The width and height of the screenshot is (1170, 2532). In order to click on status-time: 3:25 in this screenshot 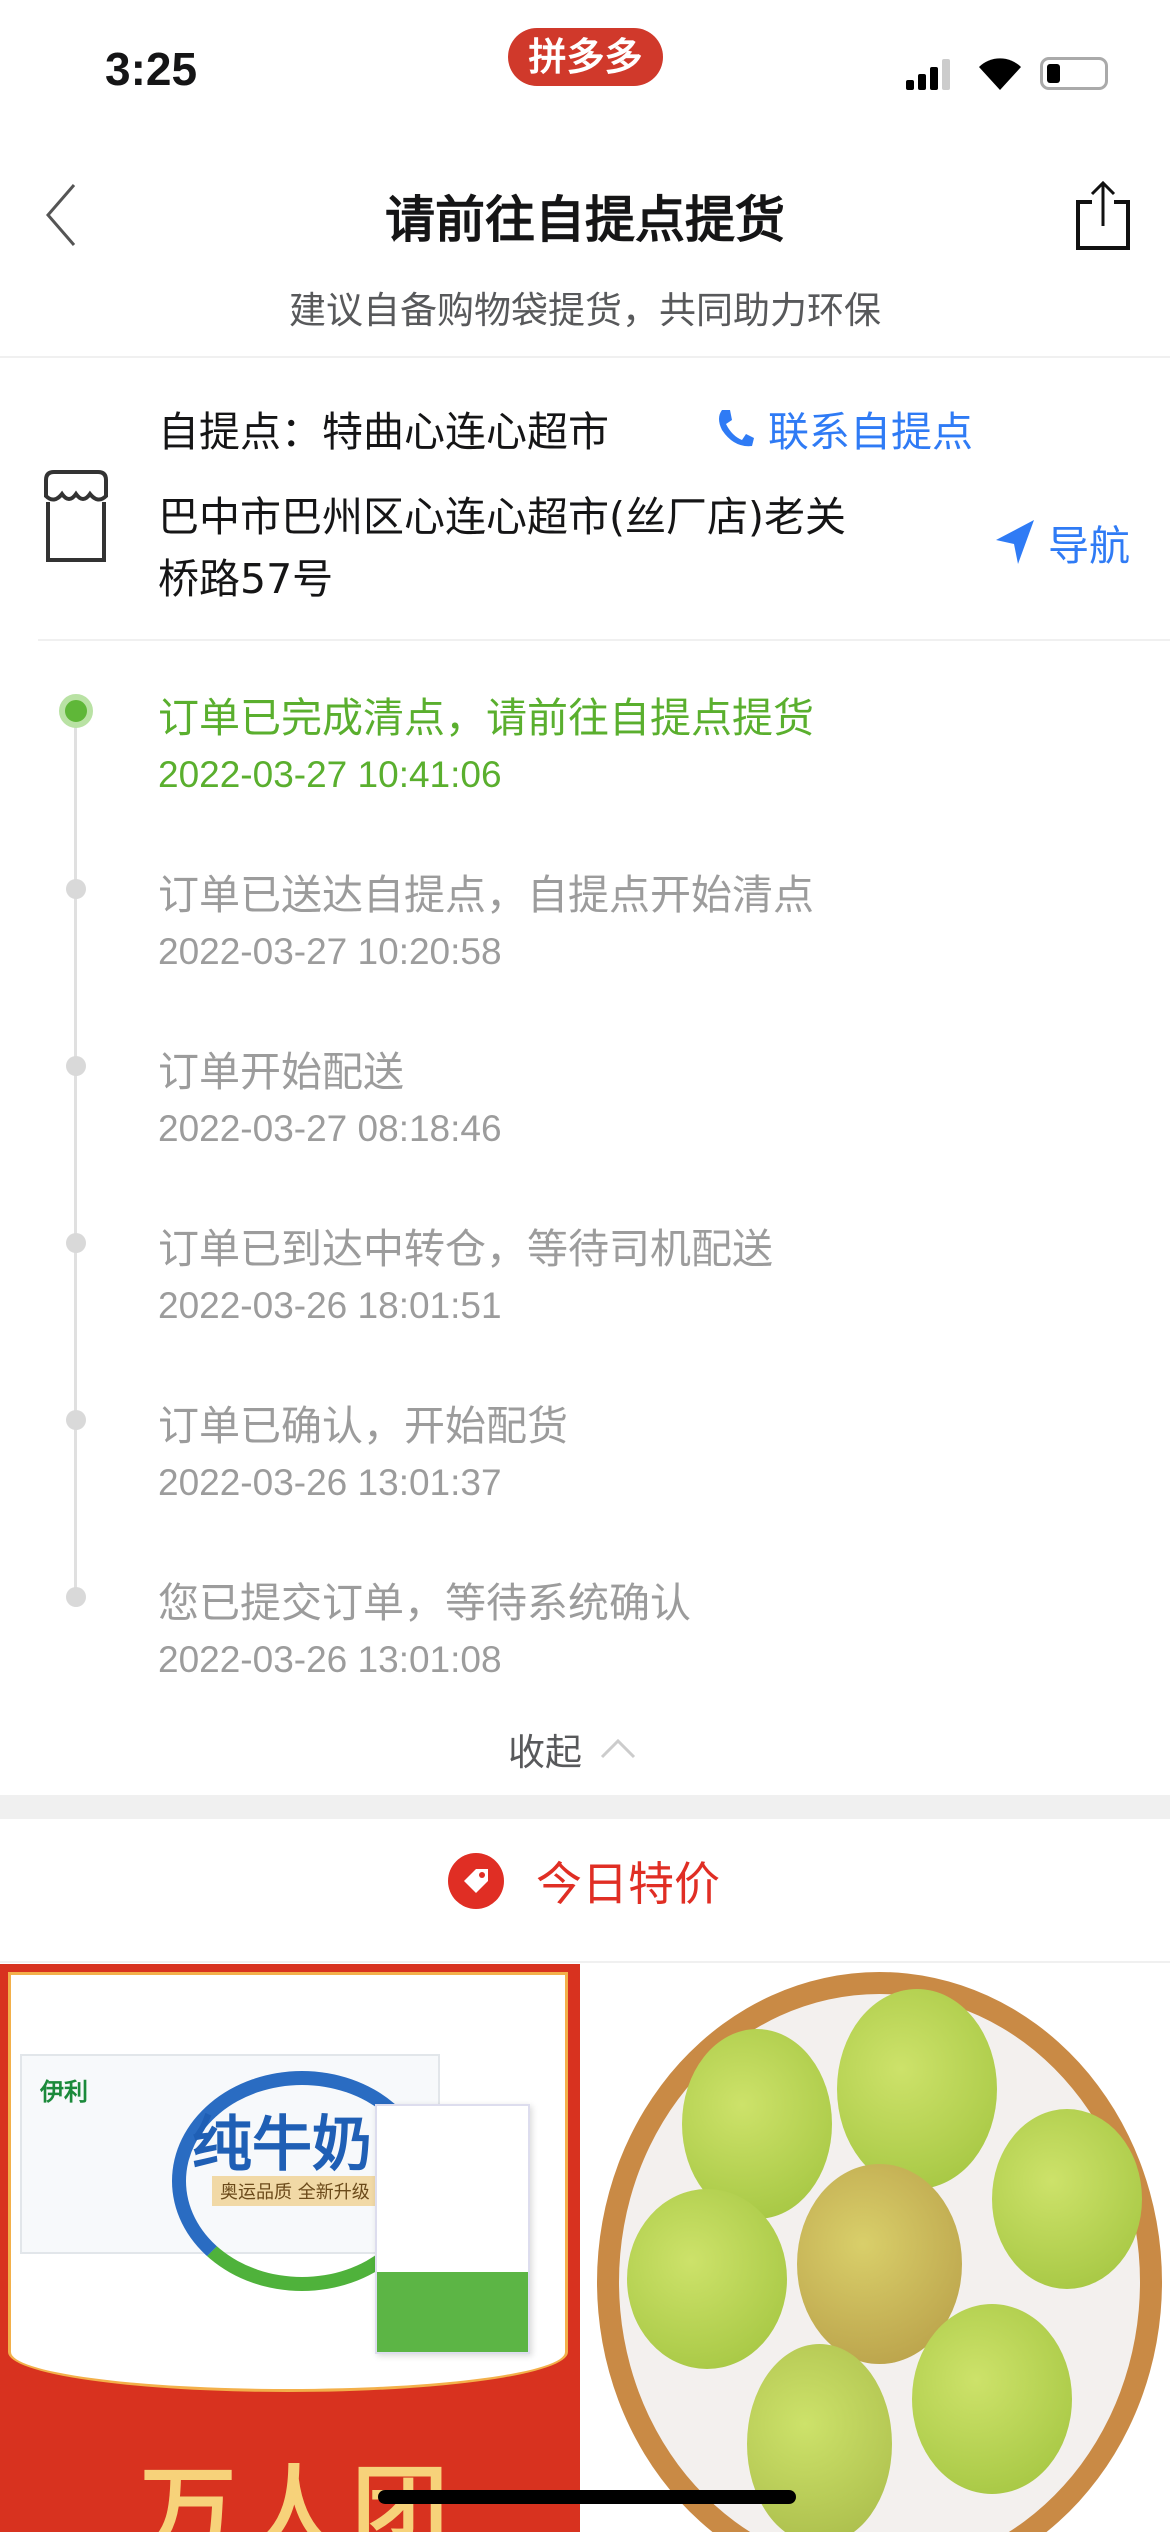, I will do `click(151, 69)`.